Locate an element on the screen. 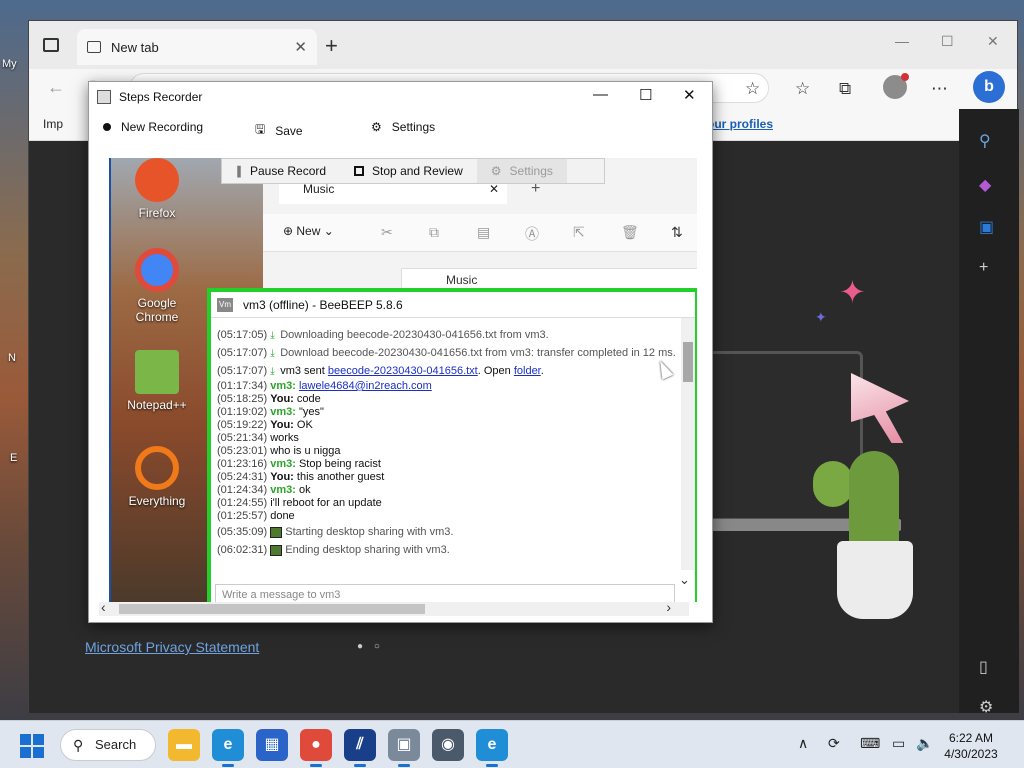  search-icon: ⚲ is located at coordinates (985, 141).